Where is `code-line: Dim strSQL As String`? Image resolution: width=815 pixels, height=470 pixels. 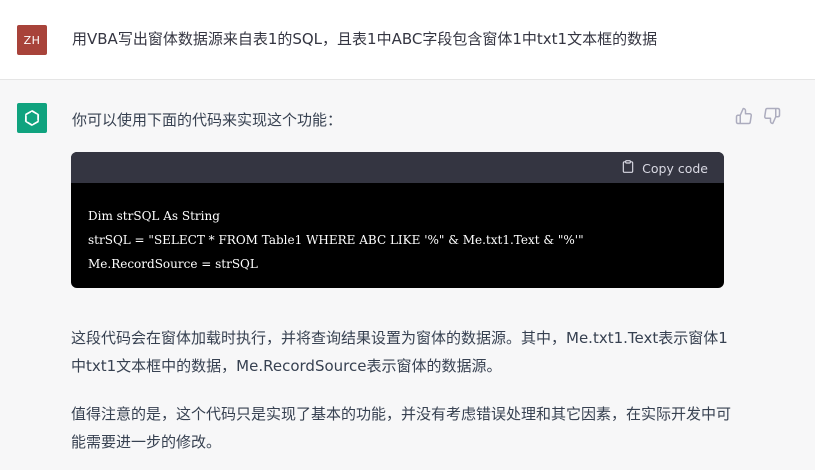
code-line: Dim strSQL As String is located at coordinates (154, 216).